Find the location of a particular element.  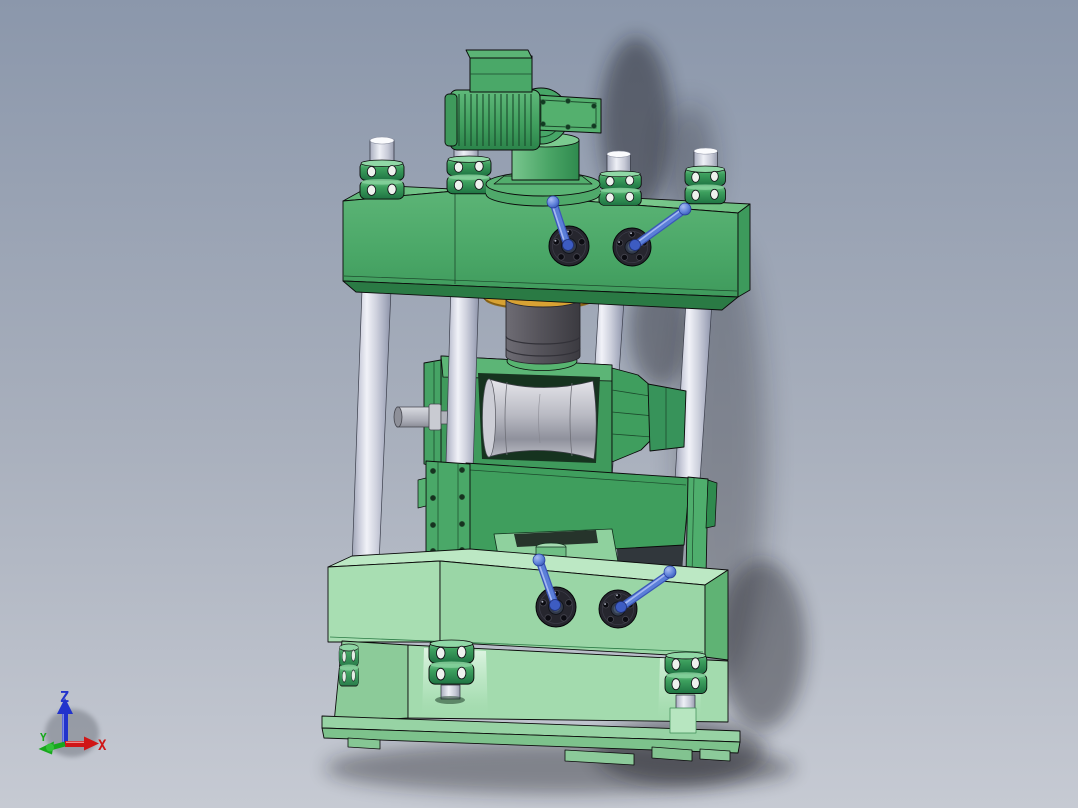

y-axis-label: Y is located at coordinates (43, 737).